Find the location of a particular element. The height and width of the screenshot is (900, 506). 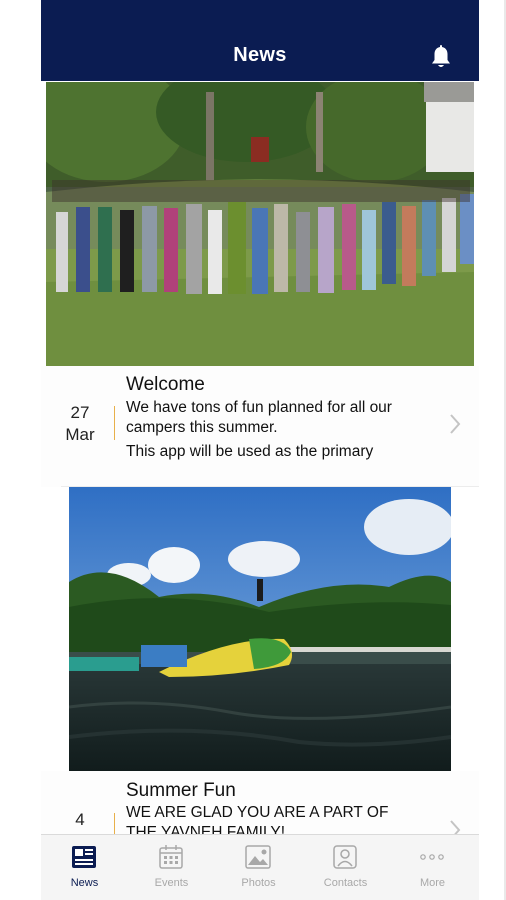

tab-more: More is located at coordinates (432, 867).